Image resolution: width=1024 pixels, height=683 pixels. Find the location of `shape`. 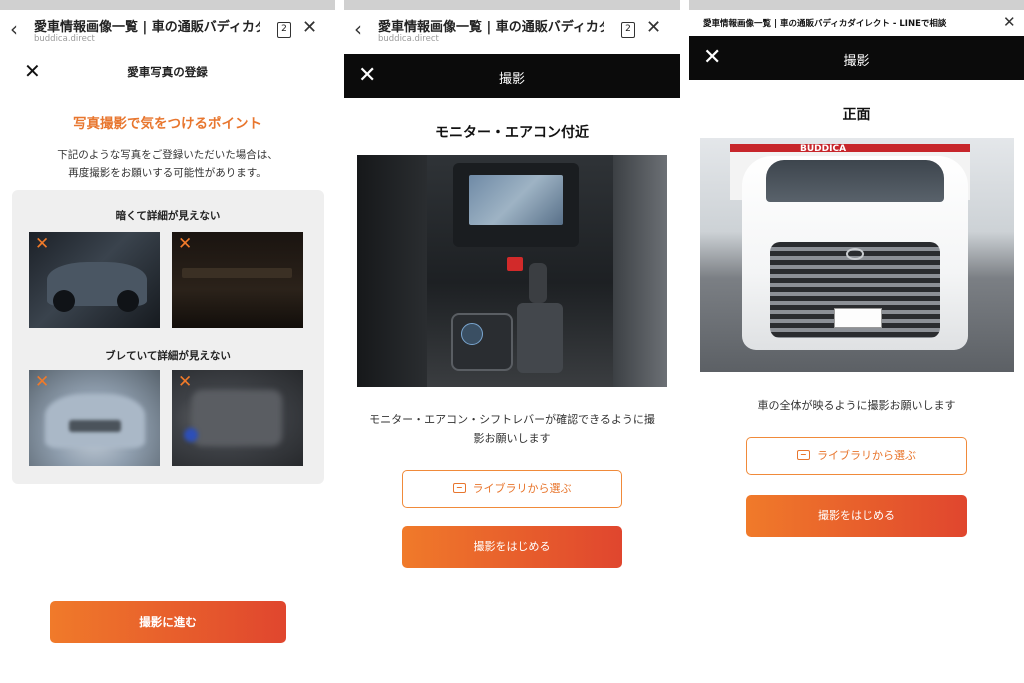

shape is located at coordinates (237, 273).